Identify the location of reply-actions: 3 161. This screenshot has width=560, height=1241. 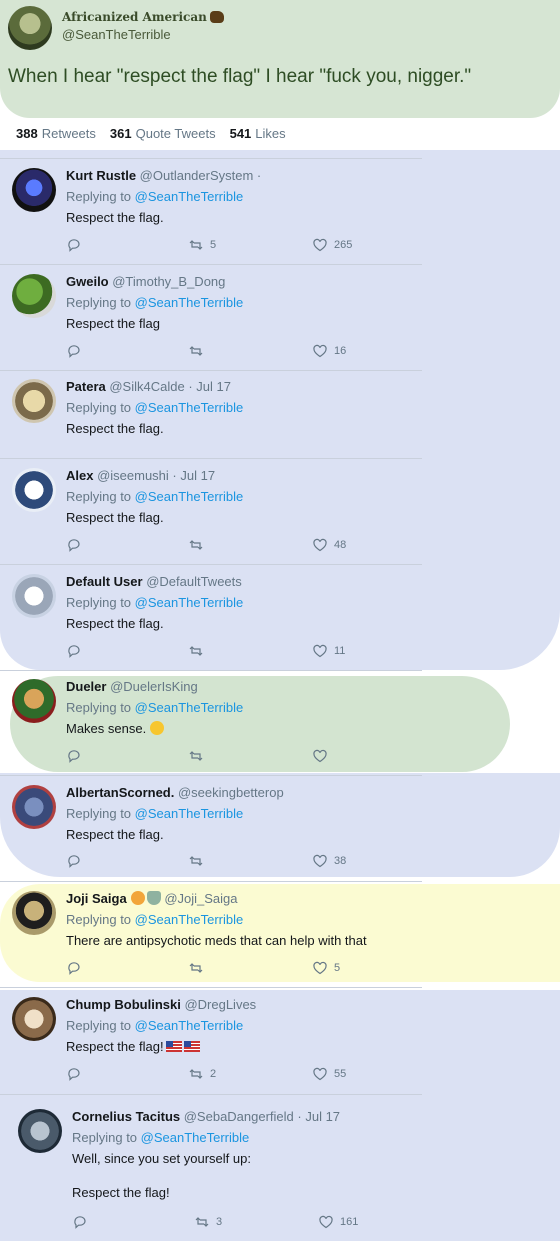
(222, 1222).